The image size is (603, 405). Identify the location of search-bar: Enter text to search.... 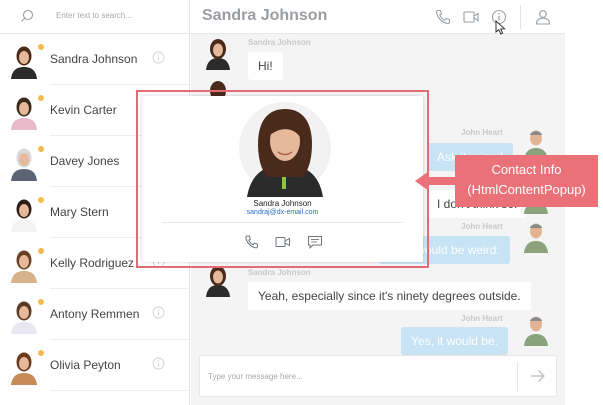
(95, 17).